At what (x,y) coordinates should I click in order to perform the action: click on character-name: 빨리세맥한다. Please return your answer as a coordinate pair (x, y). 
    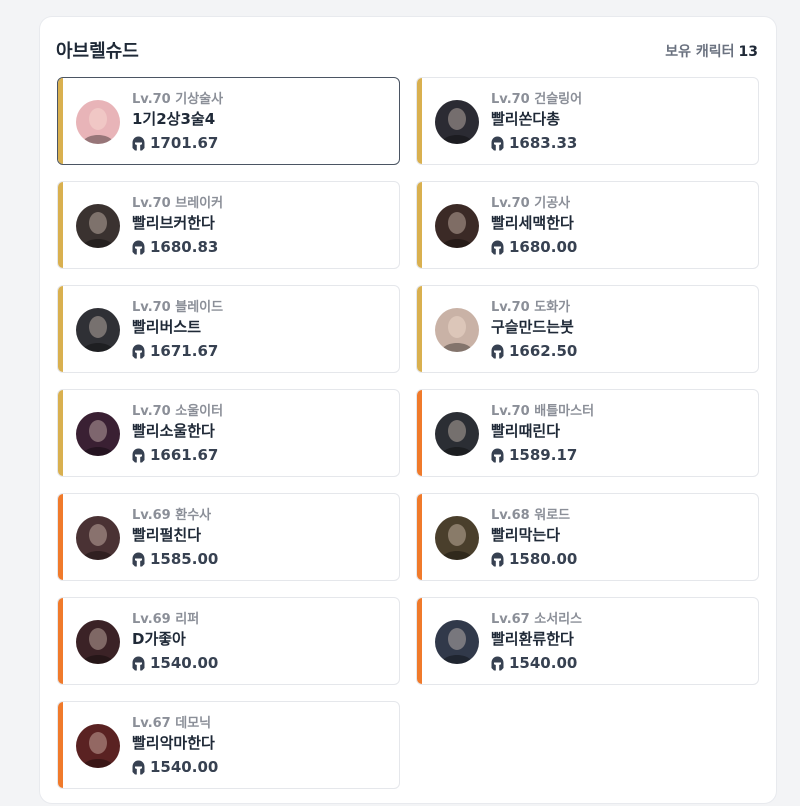
    Looking at the image, I should click on (532, 223).